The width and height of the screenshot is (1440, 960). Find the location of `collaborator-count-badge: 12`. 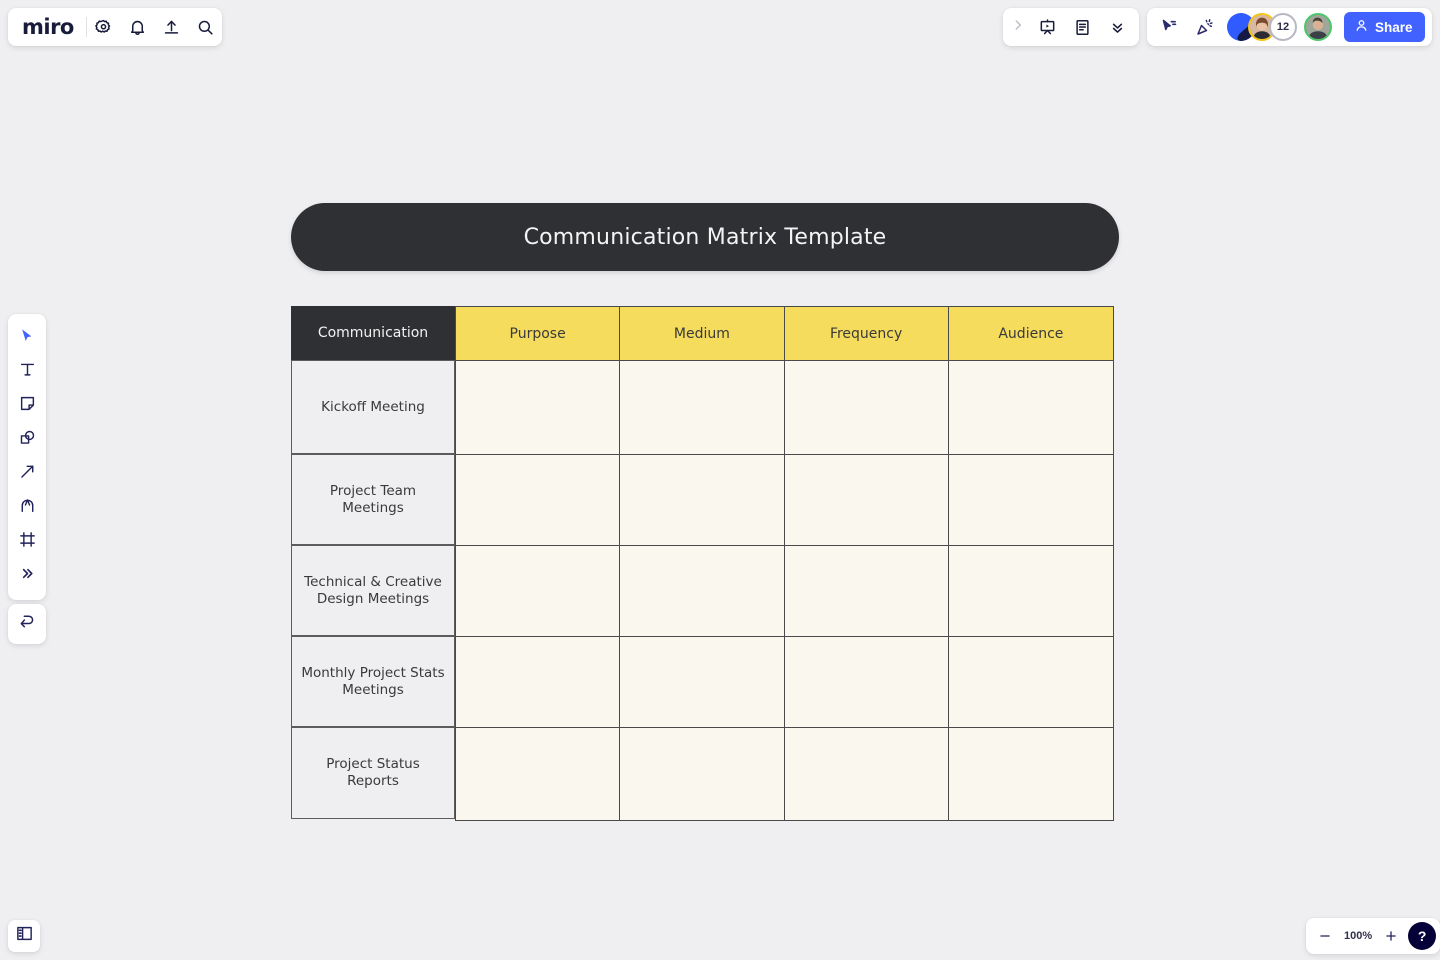

collaborator-count-badge: 12 is located at coordinates (1283, 27).